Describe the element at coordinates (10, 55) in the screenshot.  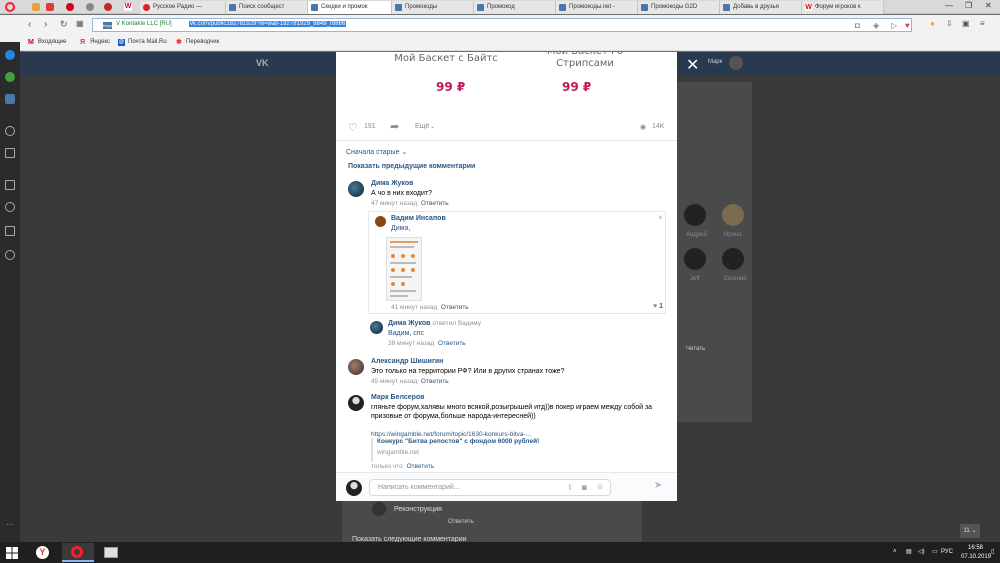
I see `messenger-icon` at that location.